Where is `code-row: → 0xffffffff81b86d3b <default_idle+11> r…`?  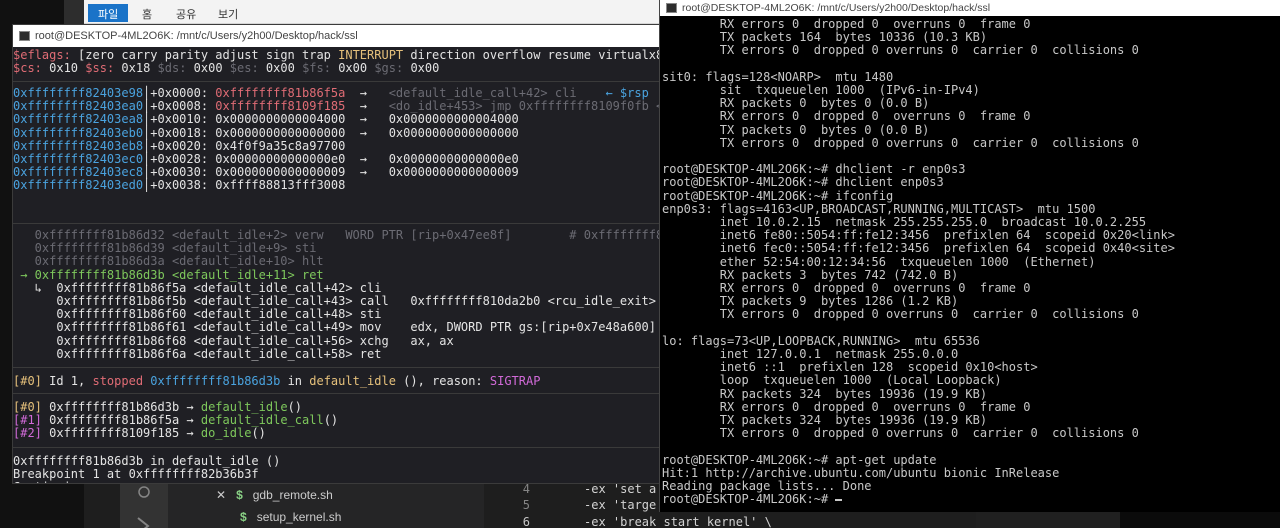
code-row: → 0xffffffff81b86d3b <default_idle+11> r… is located at coordinates (168, 274).